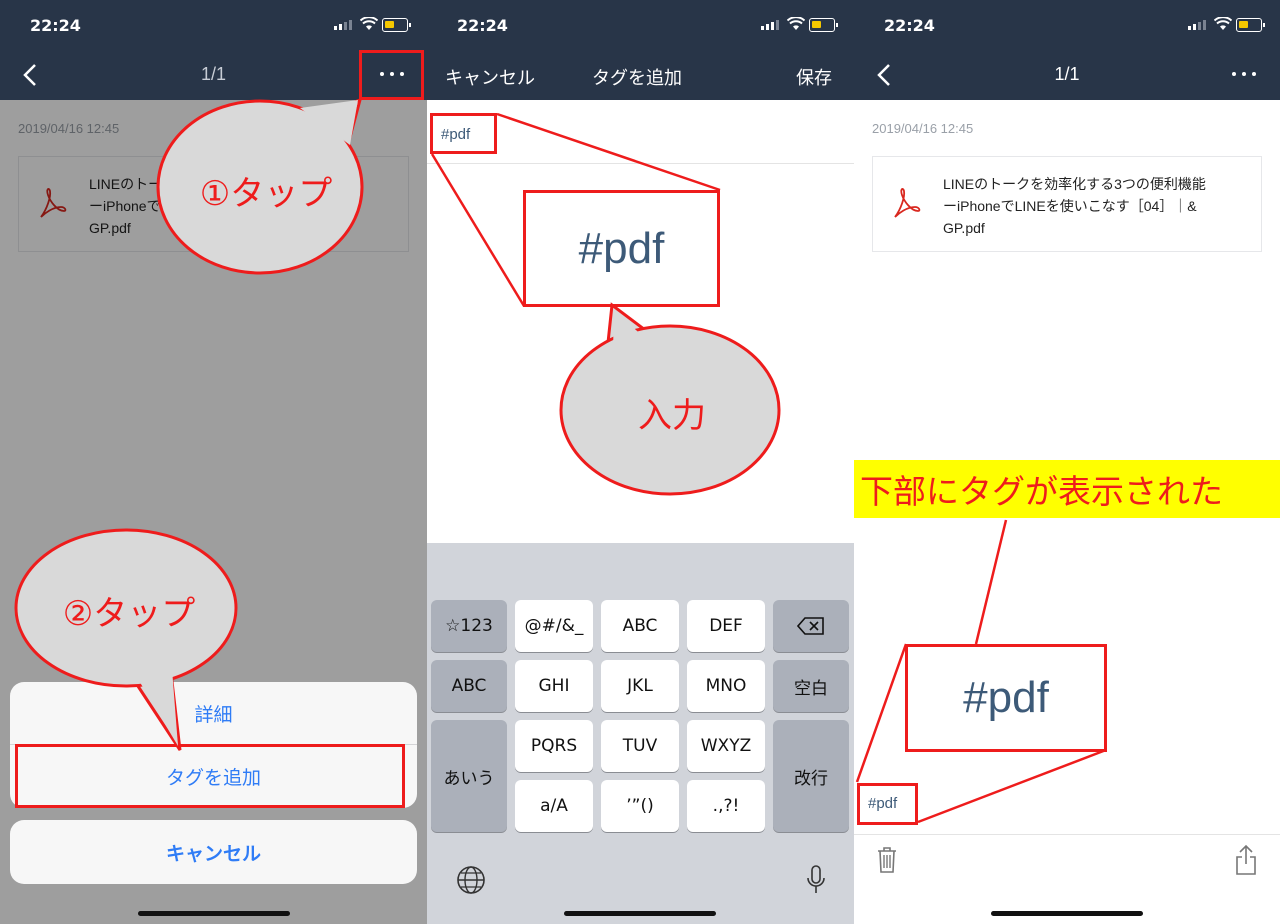 The height and width of the screenshot is (924, 1280). Describe the element at coordinates (907, 203) in the screenshot. I see `pdf-icon` at that location.